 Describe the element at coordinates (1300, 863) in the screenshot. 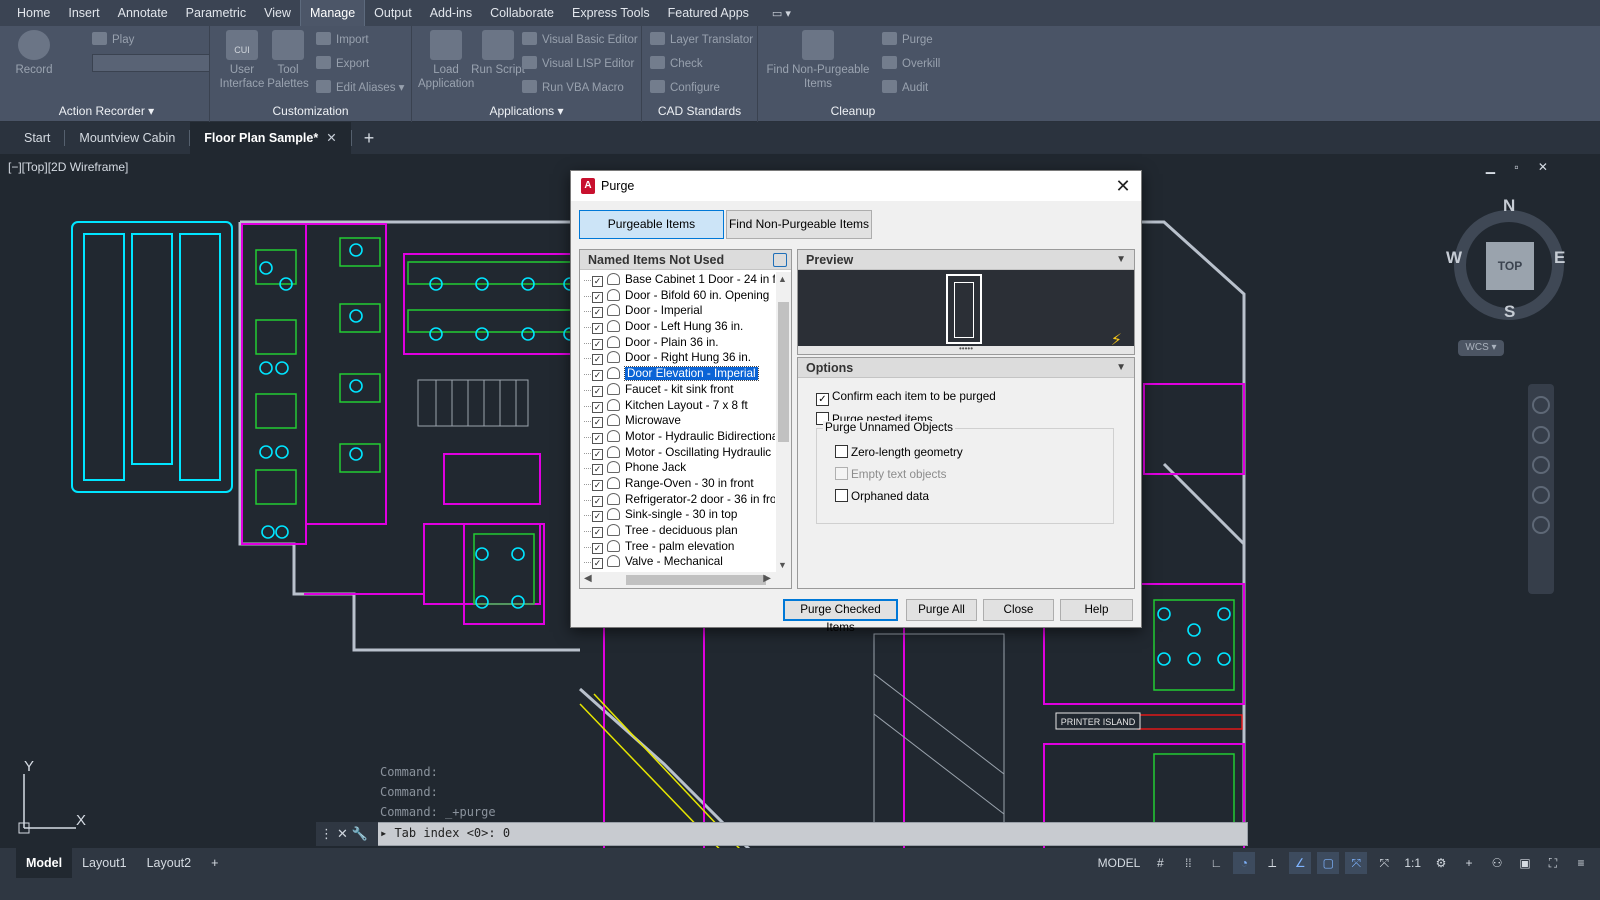

I see `isodraft-icon: ∠` at that location.